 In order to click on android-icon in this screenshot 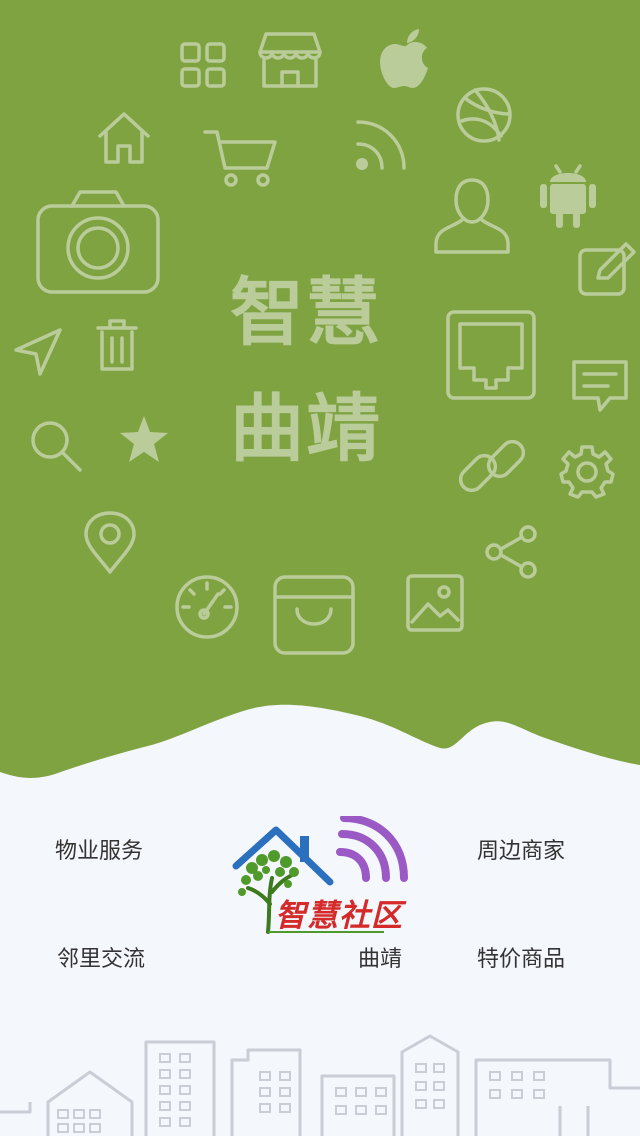, I will do `click(568, 195)`.